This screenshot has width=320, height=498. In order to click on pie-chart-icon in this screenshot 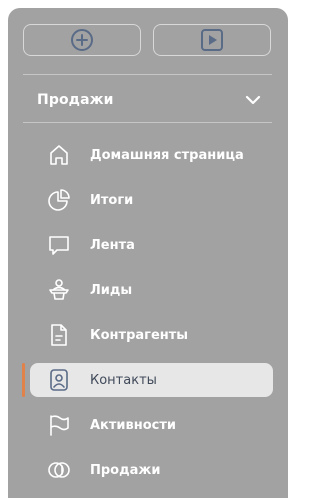, I will do `click(59, 200)`.